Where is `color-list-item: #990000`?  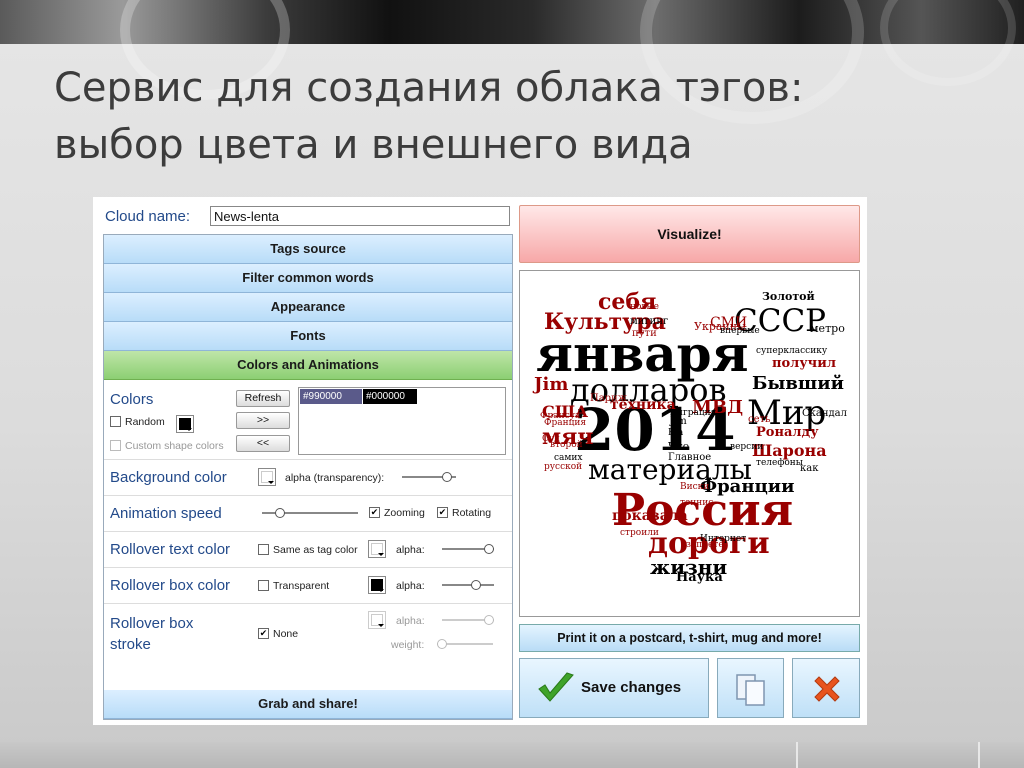
color-list-item: #990000 is located at coordinates (331, 396).